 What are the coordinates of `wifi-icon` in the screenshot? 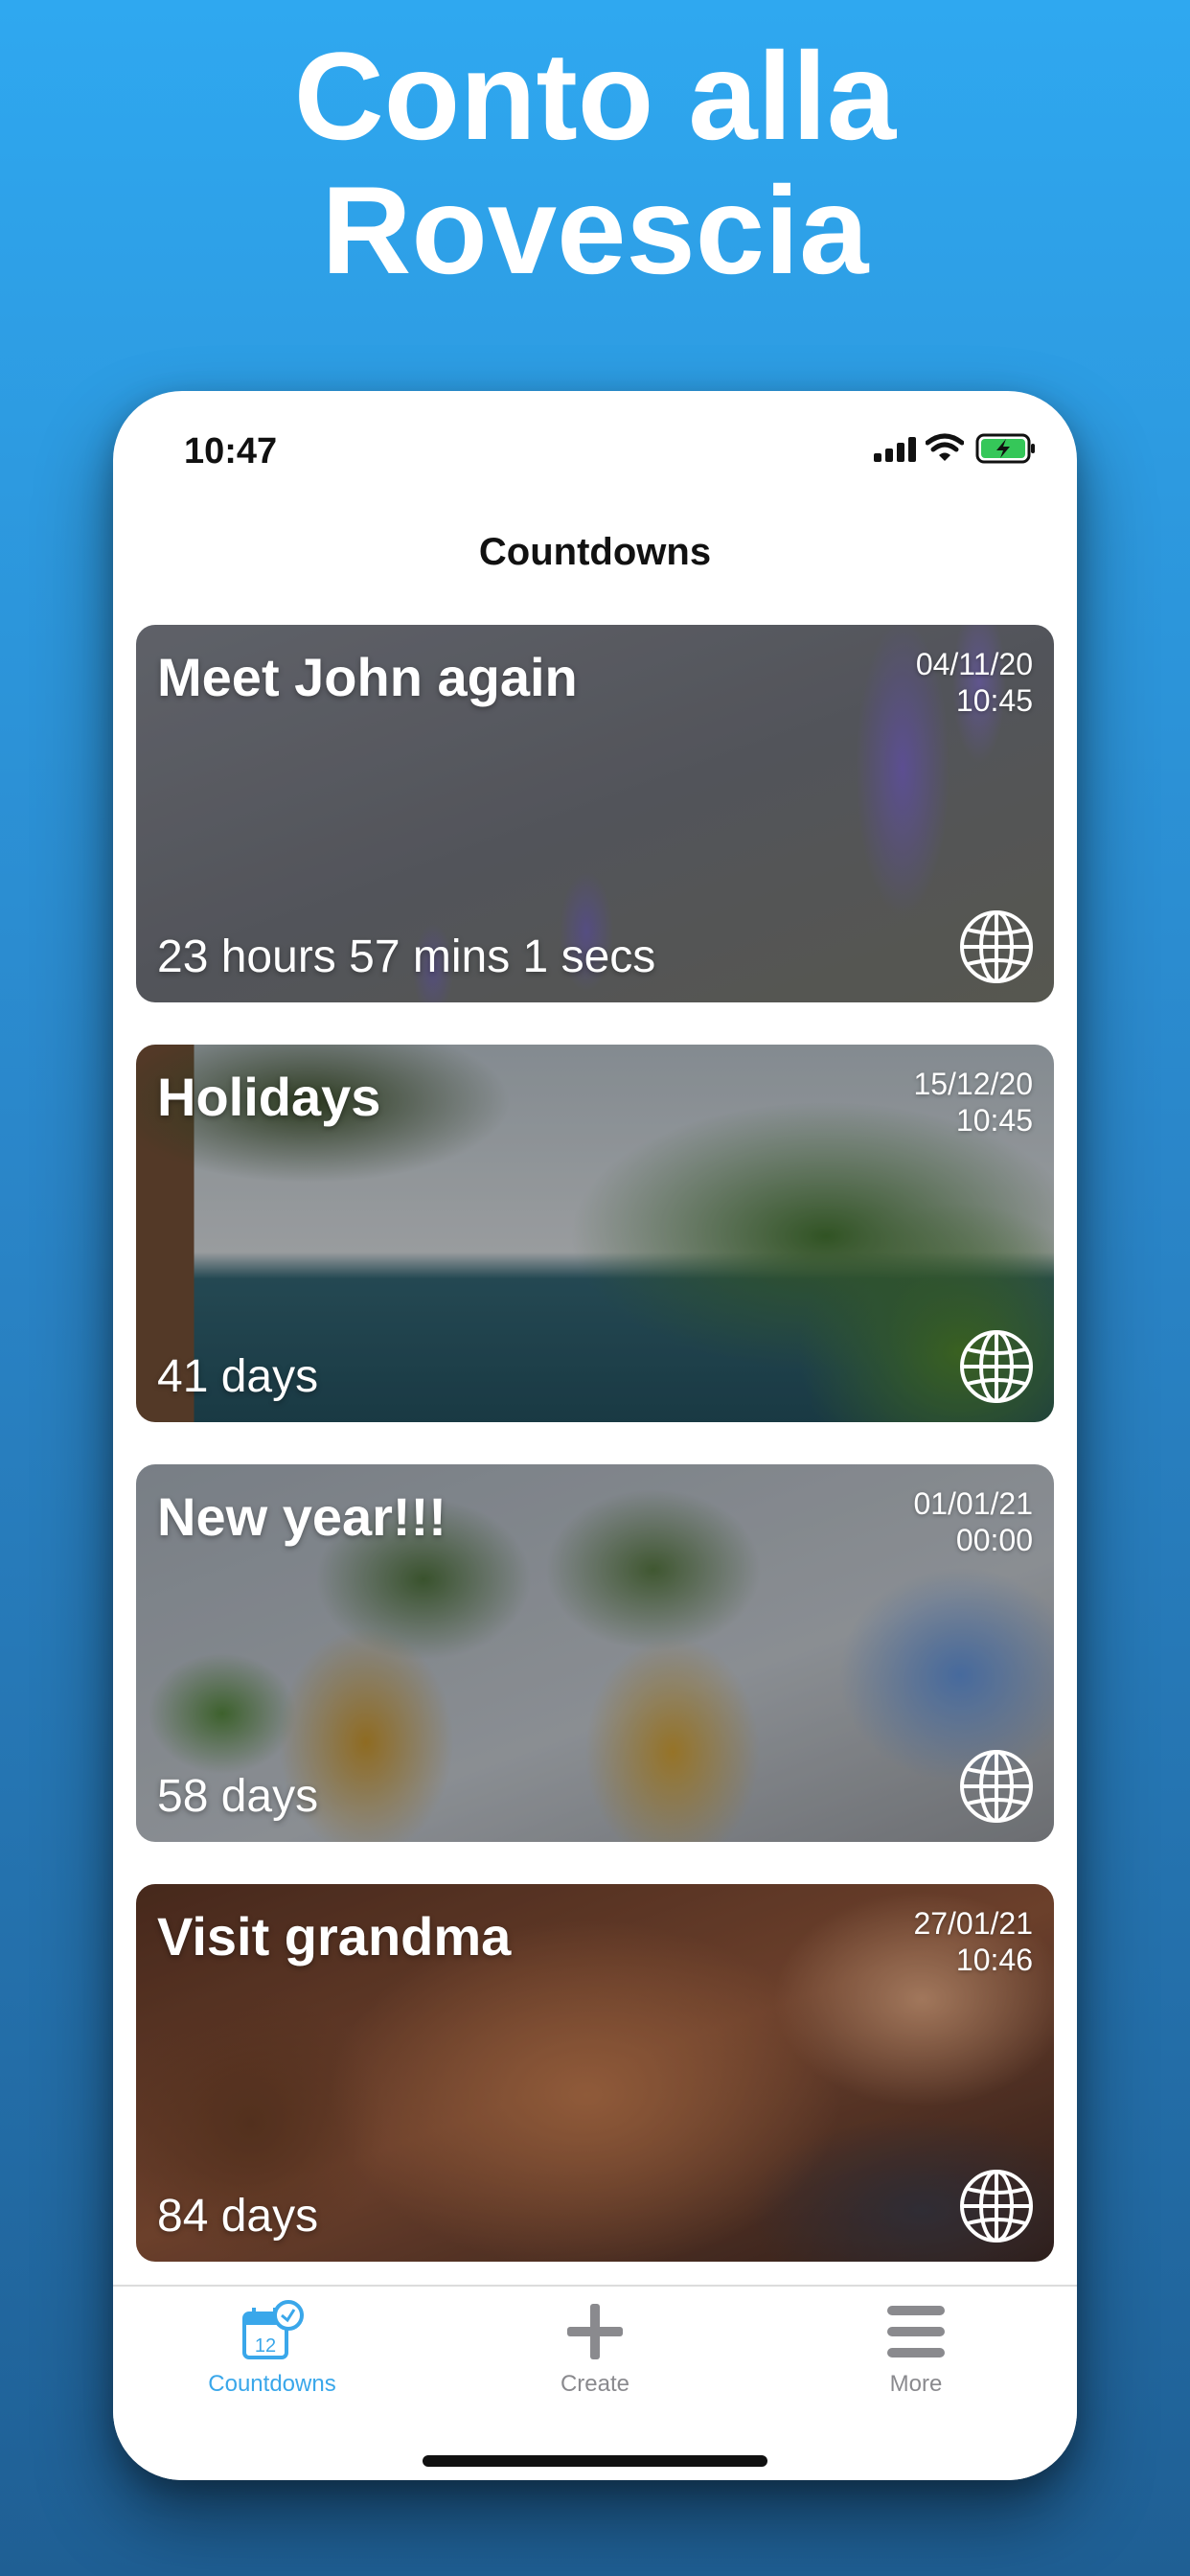 It's located at (945, 447).